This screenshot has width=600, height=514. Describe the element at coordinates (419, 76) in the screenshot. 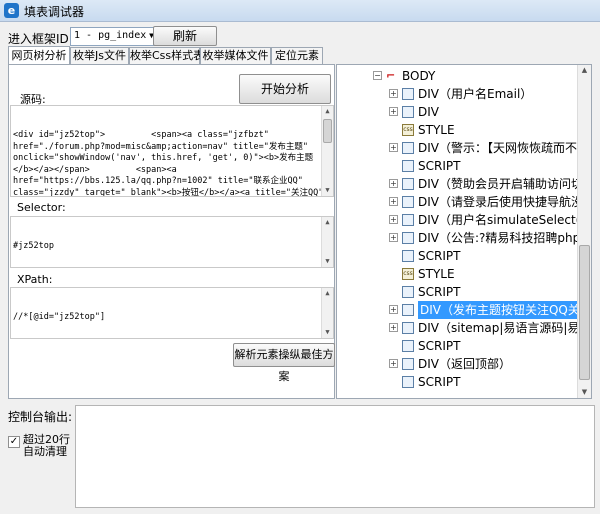

I see `tree-node-label: BODY` at that location.